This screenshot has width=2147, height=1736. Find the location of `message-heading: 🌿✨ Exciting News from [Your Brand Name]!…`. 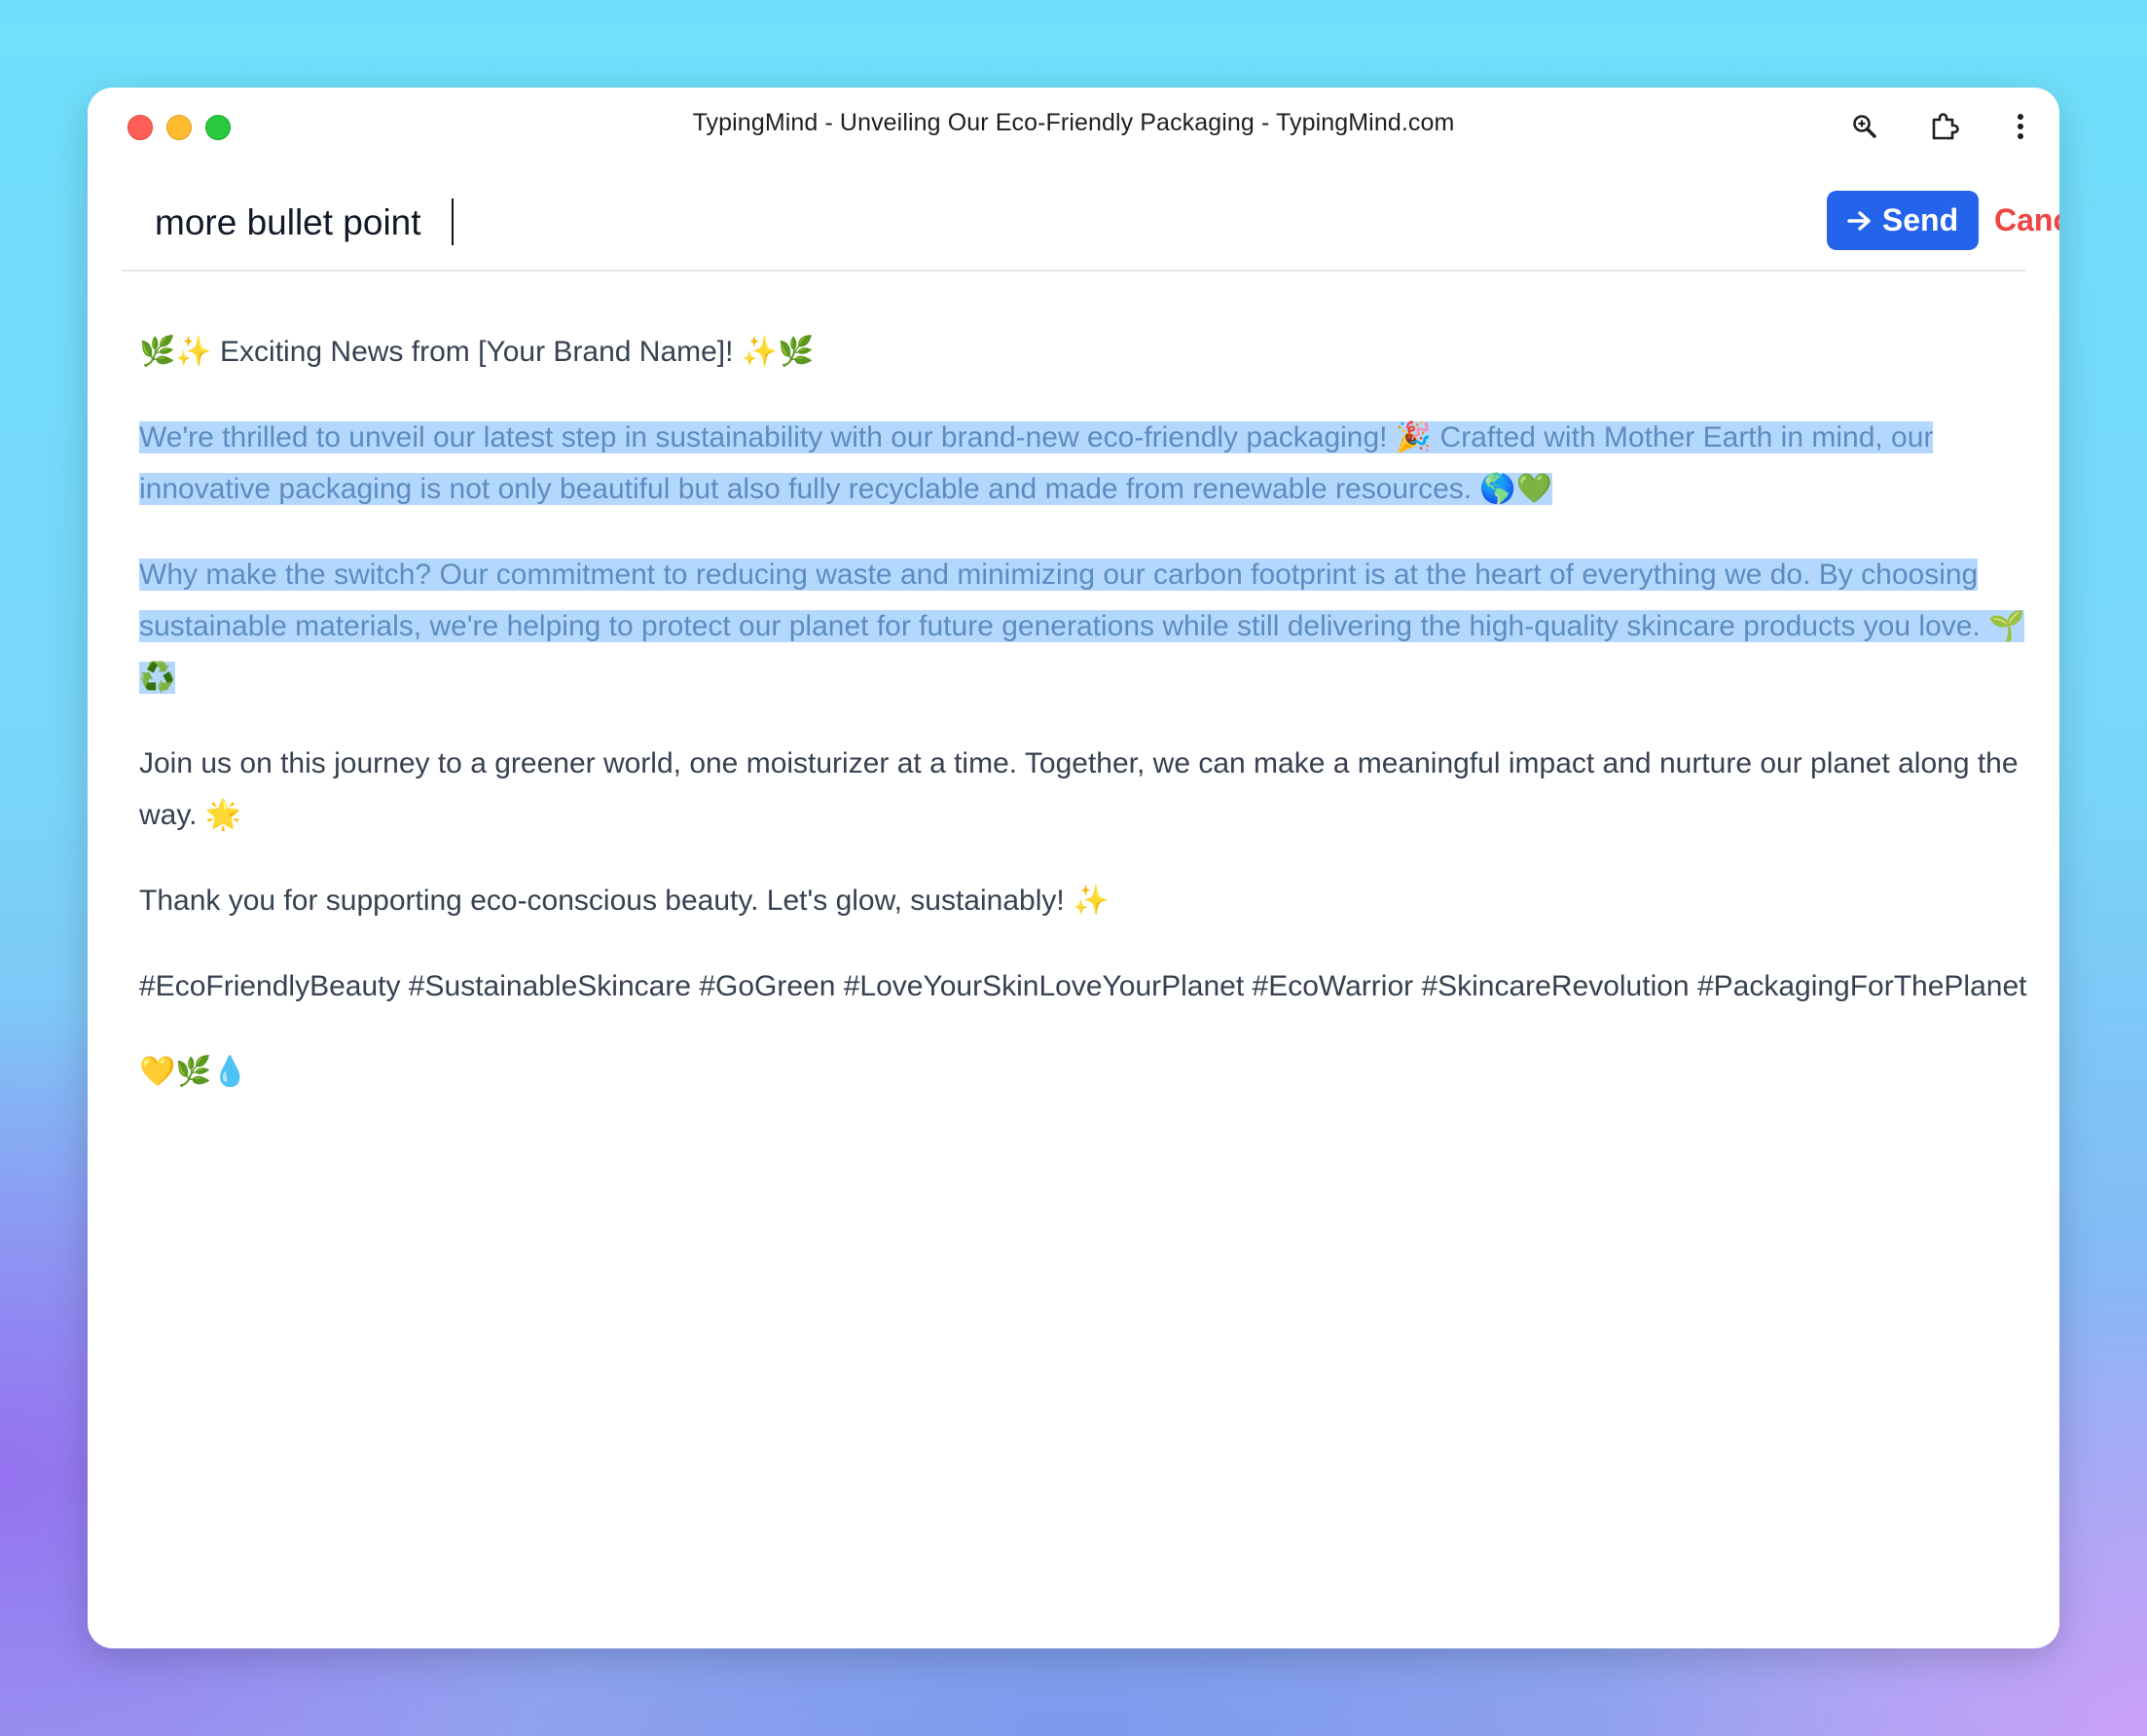

message-heading: 🌿✨ Exciting News from [Your Brand Name]!… is located at coordinates (477, 352).